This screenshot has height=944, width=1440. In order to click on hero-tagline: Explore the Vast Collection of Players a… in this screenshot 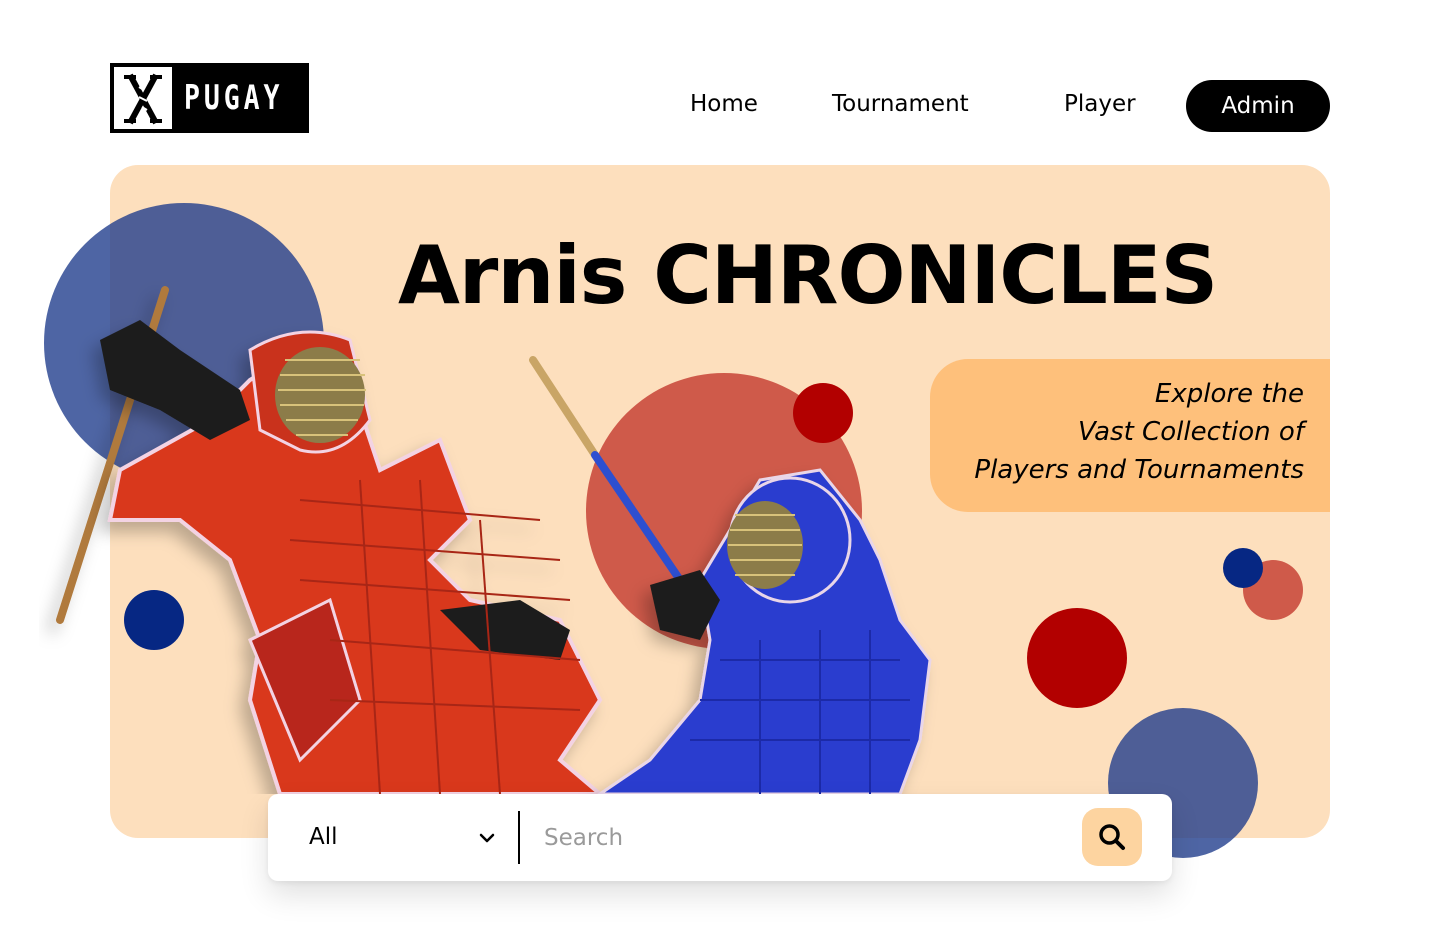, I will do `click(1130, 435)`.